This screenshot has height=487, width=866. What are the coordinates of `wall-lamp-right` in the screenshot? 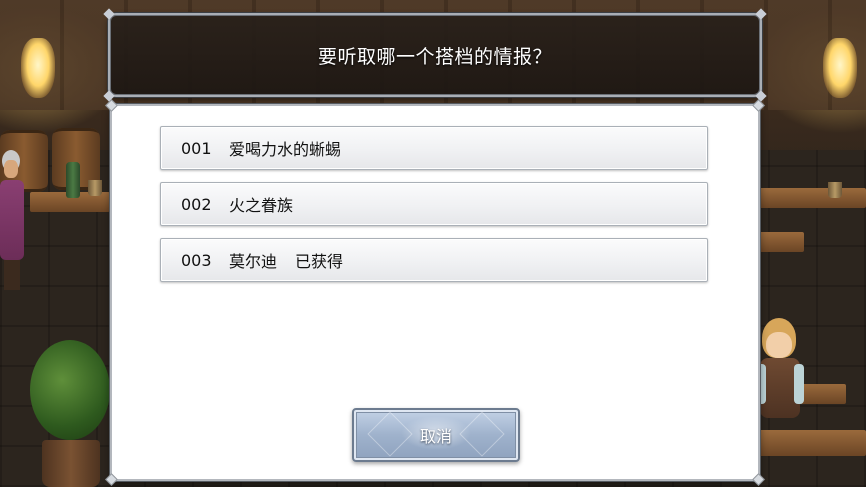 It's located at (840, 68).